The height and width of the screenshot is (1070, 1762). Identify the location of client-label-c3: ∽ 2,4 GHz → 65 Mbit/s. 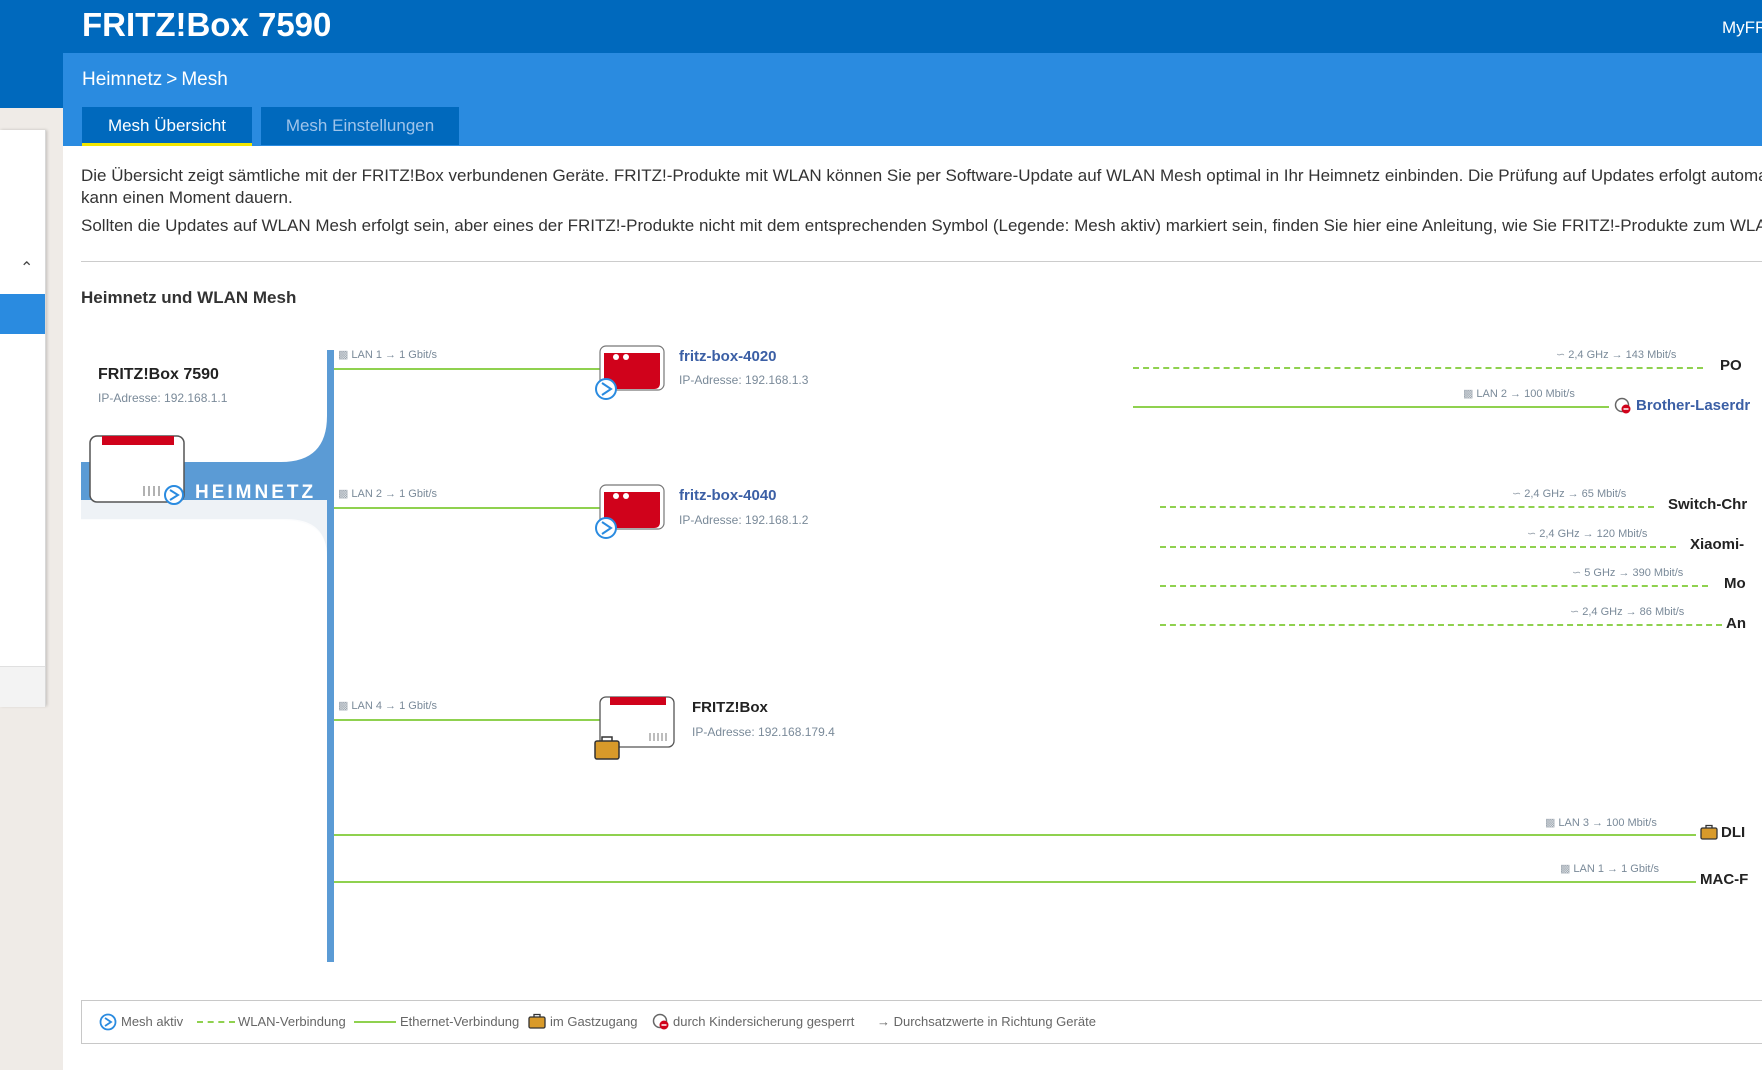
(1569, 493).